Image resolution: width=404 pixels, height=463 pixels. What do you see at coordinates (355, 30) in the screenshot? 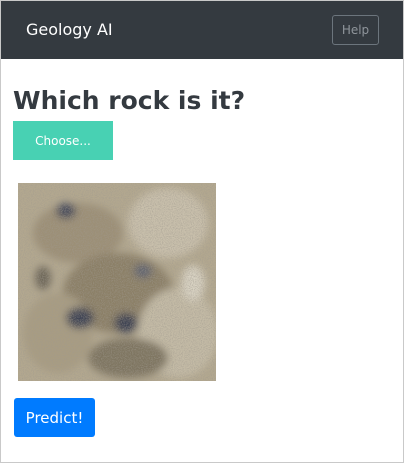
I see `help-button: Help` at bounding box center [355, 30].